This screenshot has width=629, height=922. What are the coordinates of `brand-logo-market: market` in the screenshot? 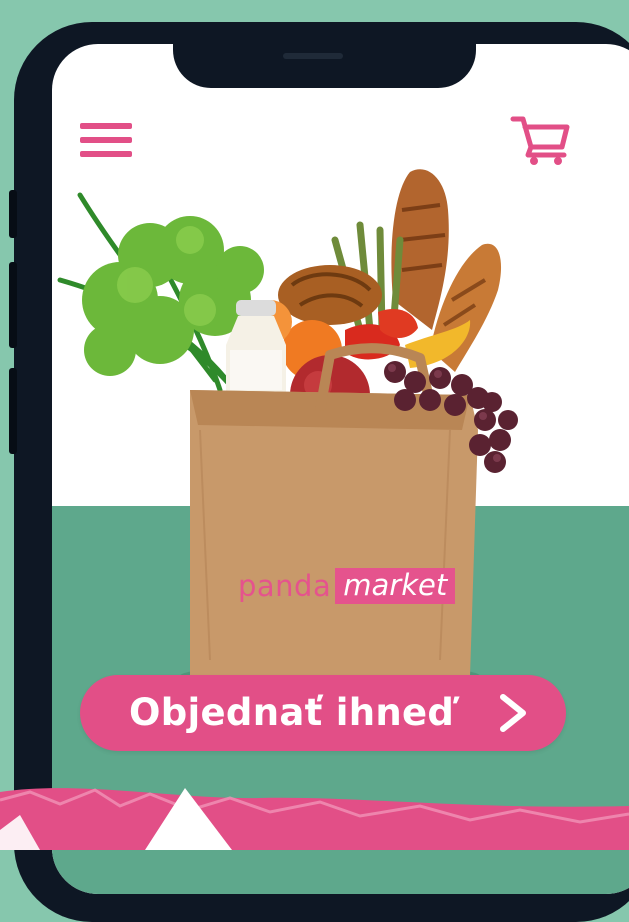 It's located at (395, 586).